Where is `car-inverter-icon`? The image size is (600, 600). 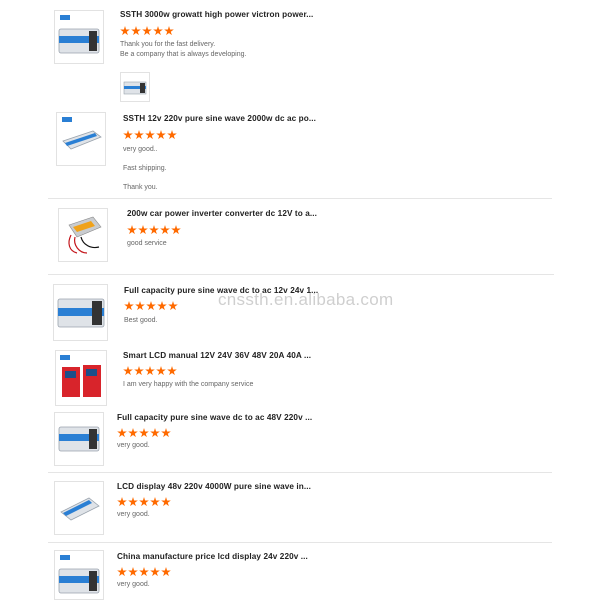 car-inverter-icon is located at coordinates (85, 235).